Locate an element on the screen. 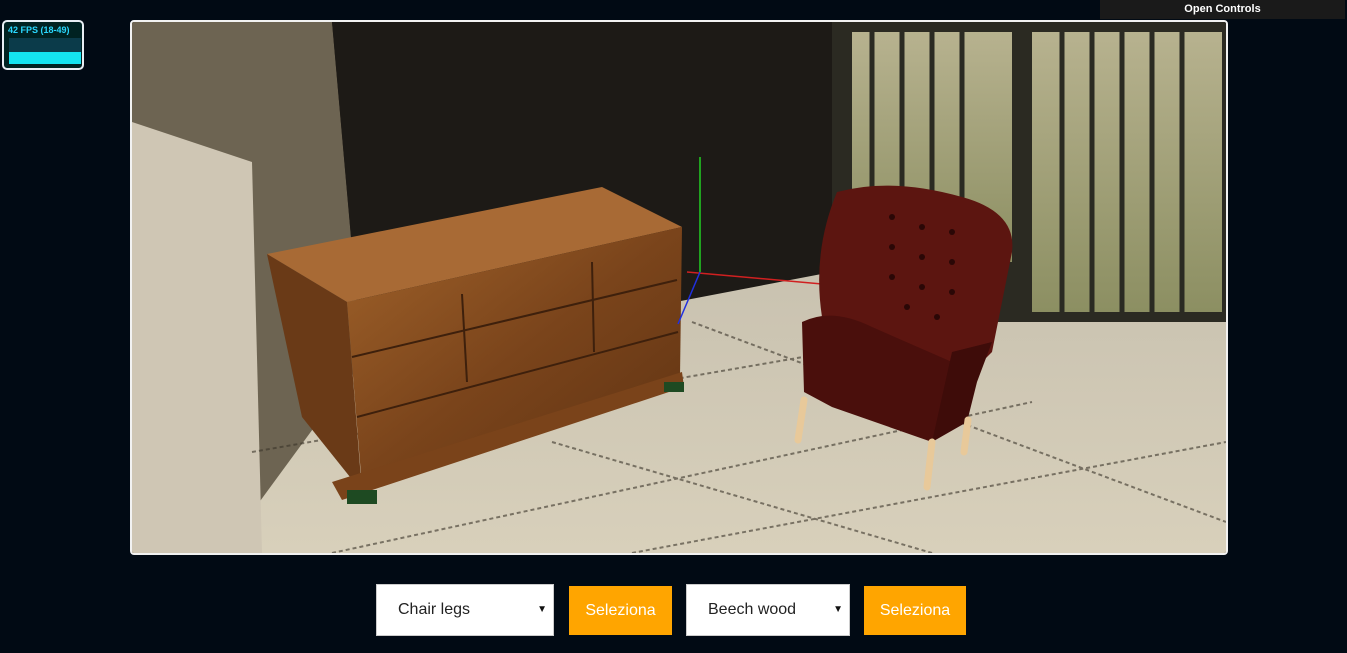 Image resolution: width=1347 pixels, height=653 pixels. fps-stats-panel: 42 FPS (18-49) is located at coordinates (43, 45).